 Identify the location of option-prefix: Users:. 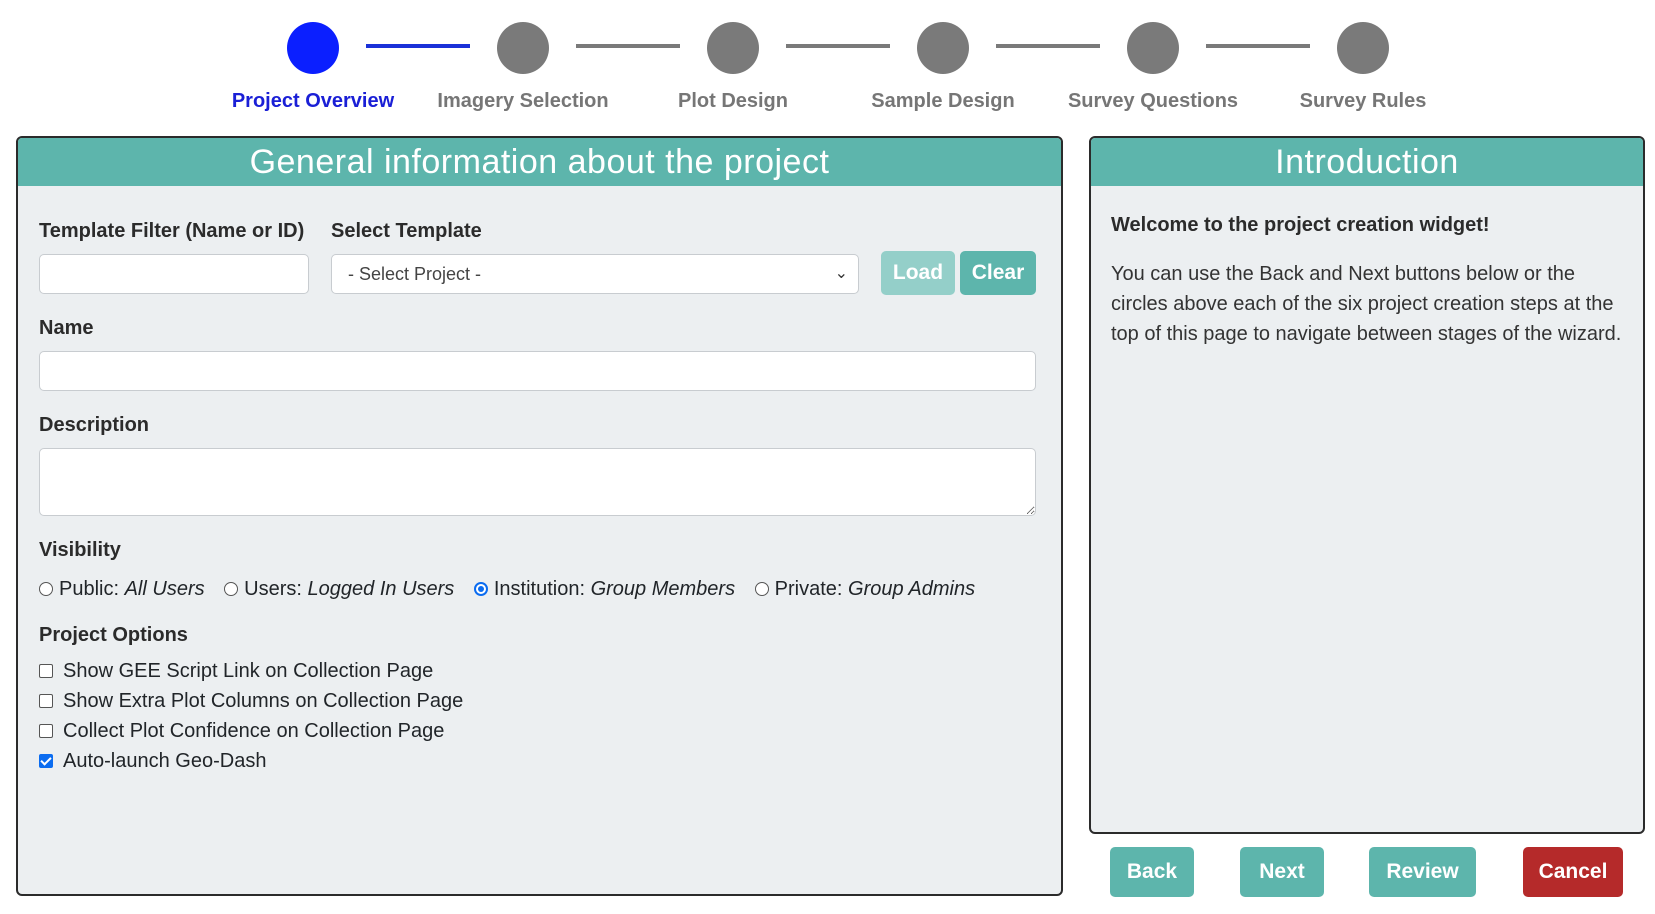
(273, 589).